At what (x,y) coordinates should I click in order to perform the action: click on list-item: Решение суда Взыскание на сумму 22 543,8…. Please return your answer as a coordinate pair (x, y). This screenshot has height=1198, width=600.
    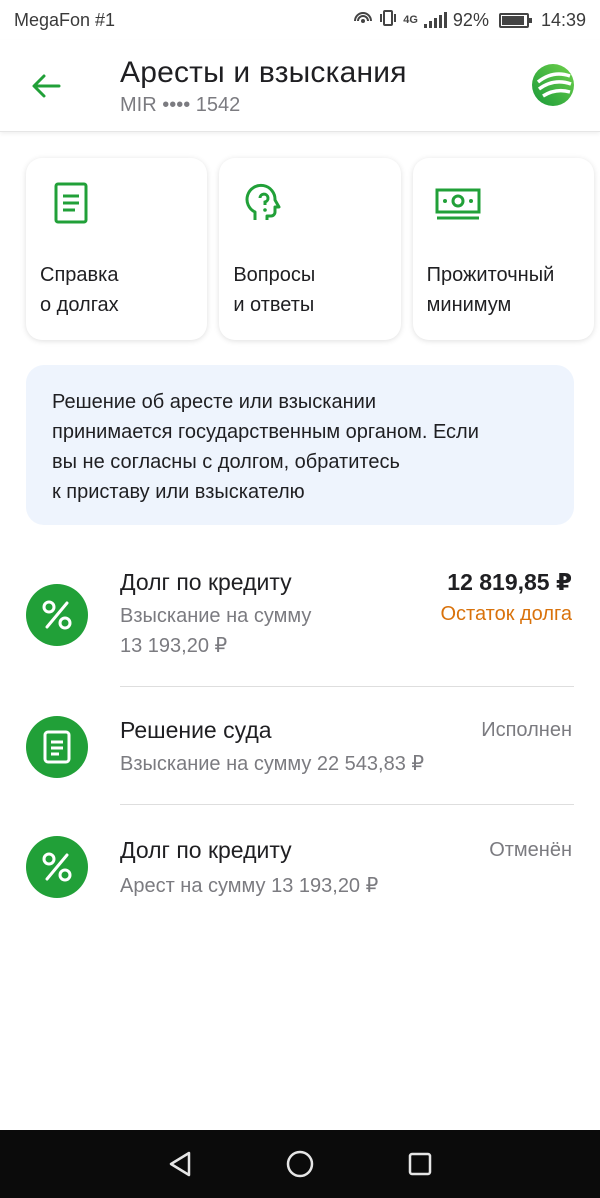
    Looking at the image, I should click on (300, 747).